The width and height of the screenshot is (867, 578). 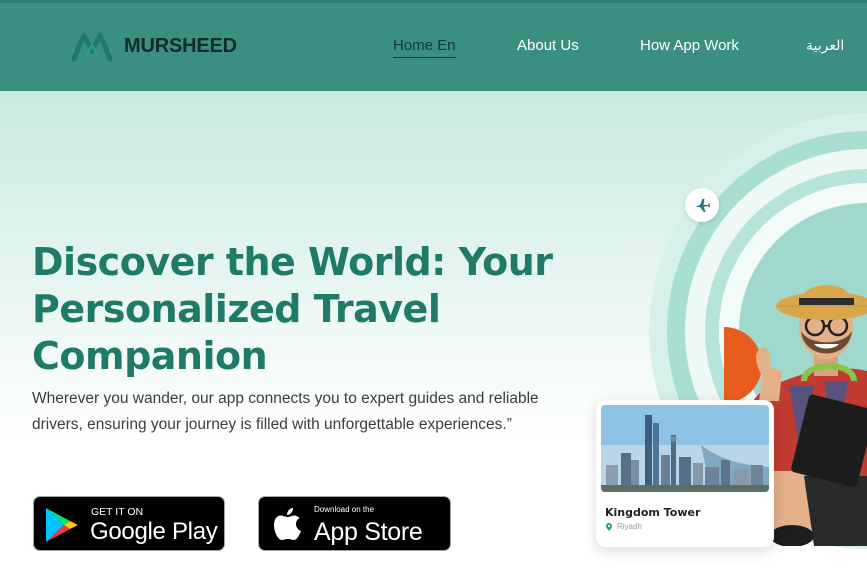 What do you see at coordinates (548, 45) in the screenshot?
I see `nav-about-link: About Us` at bounding box center [548, 45].